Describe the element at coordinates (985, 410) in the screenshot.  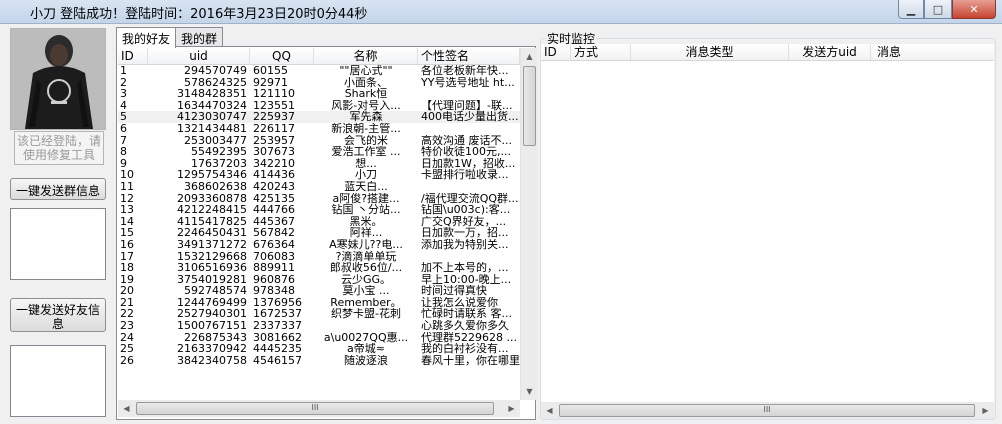
I see `monitor-scroll-right-icon: ▶` at that location.